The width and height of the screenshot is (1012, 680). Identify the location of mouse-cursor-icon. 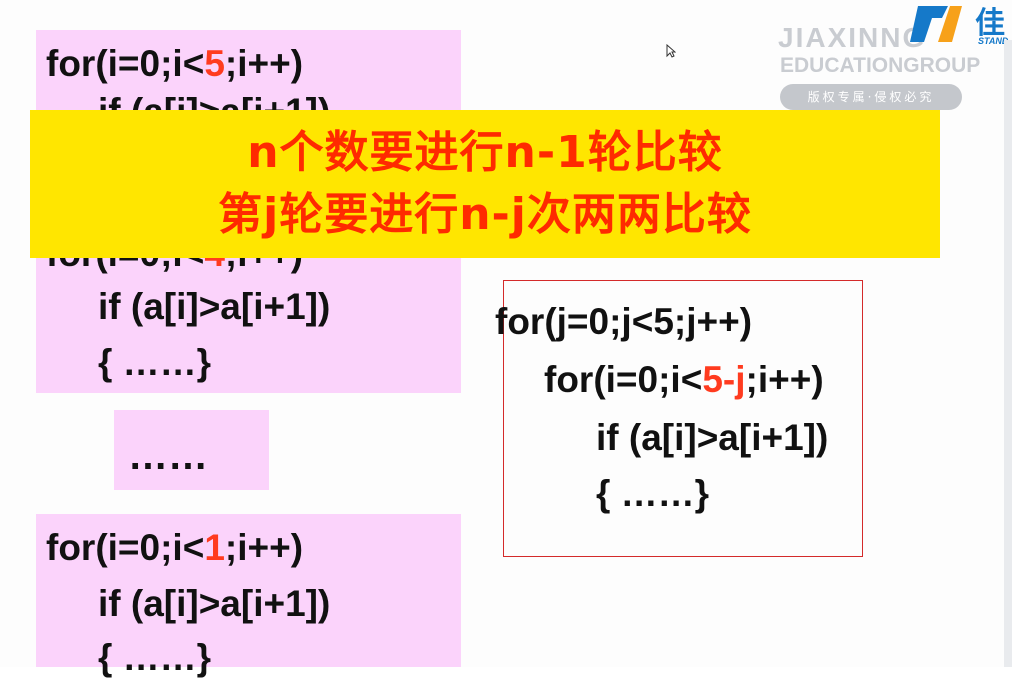
(671, 51).